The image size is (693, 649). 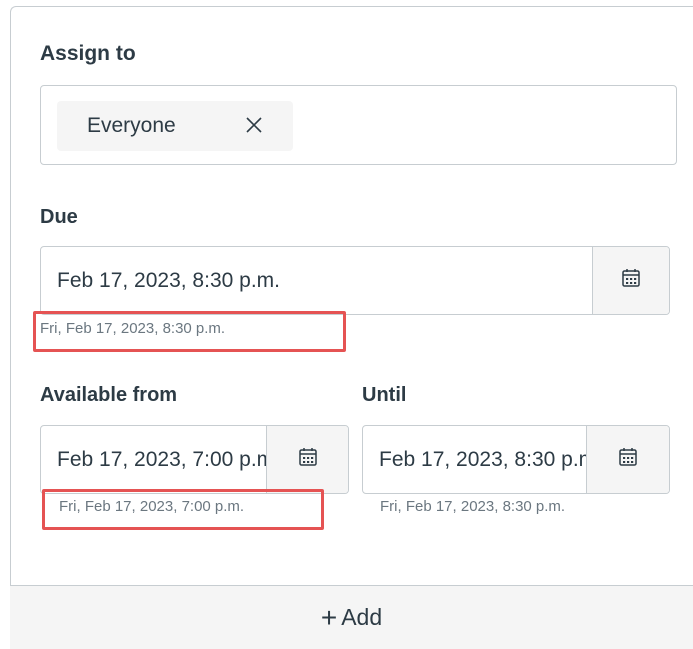 I want to click on add-button: + Add, so click(x=351, y=617).